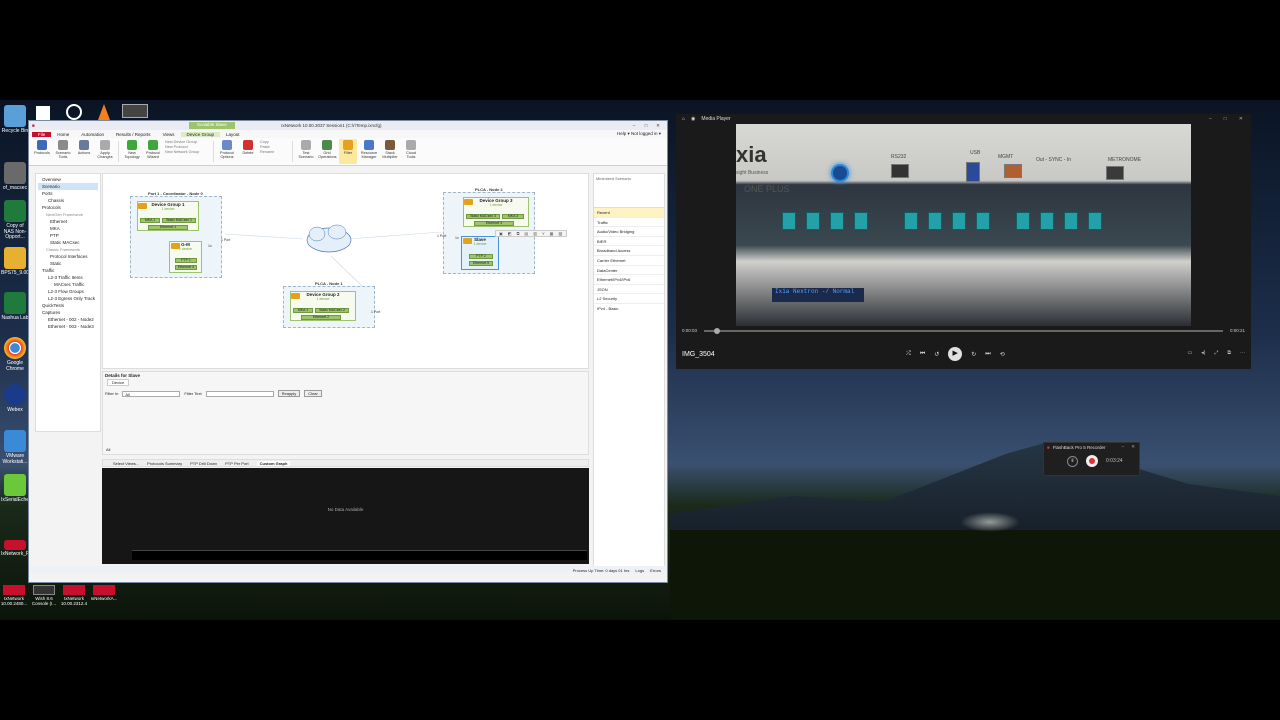 The width and height of the screenshot is (1280, 720). What do you see at coordinates (68, 270) in the screenshot?
I see `nav-item-traffic: Traffic` at bounding box center [68, 270].